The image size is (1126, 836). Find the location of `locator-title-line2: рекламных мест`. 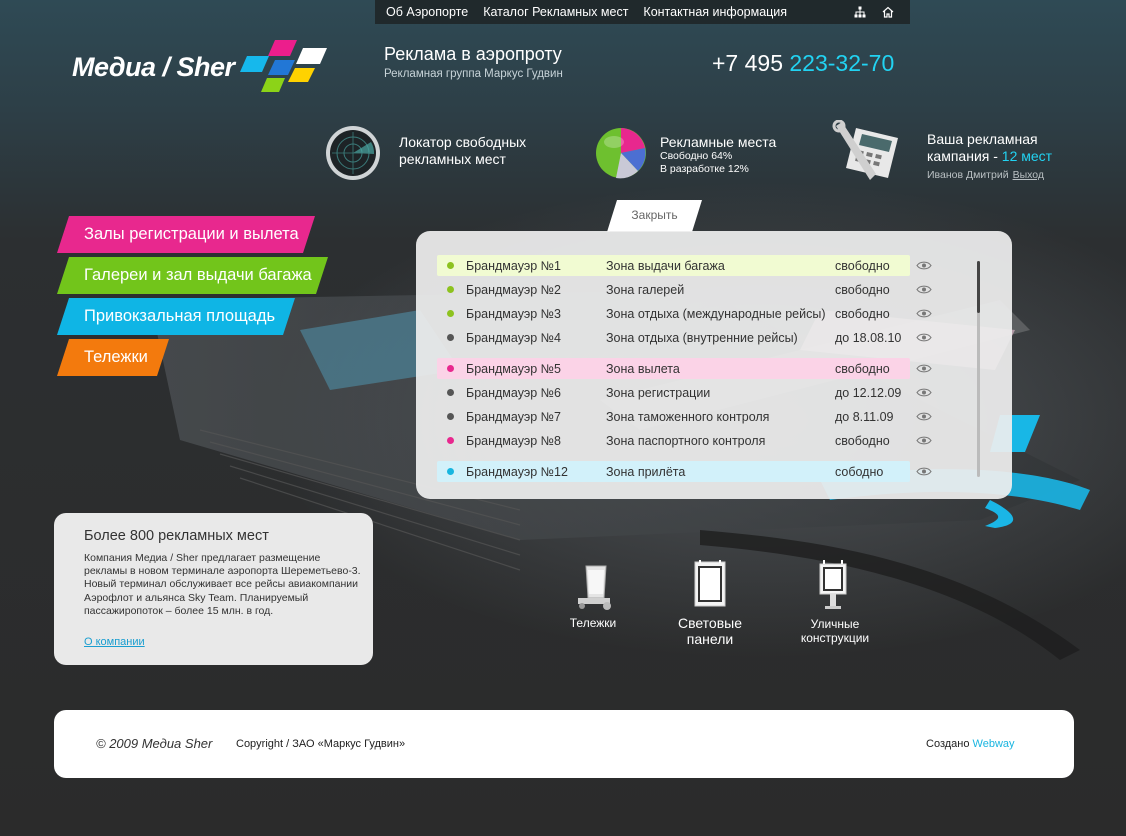

locator-title-line2: рекламных мест is located at coordinates (452, 159).